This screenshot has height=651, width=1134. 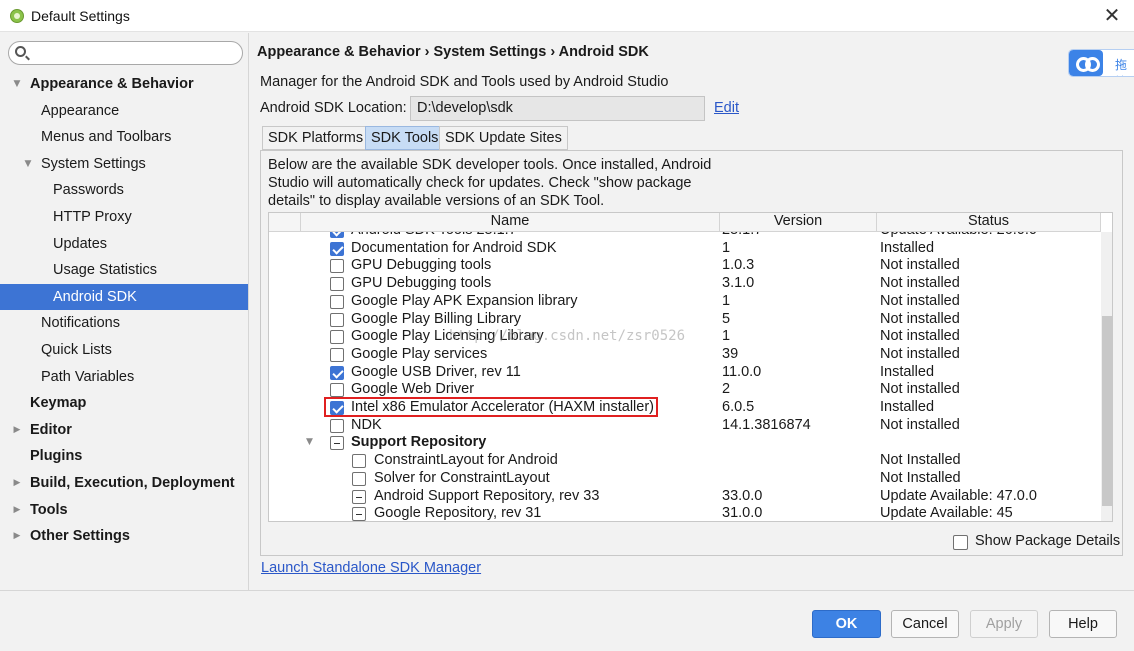 I want to click on sidebar-item-label: Other Settings, so click(x=80, y=536).